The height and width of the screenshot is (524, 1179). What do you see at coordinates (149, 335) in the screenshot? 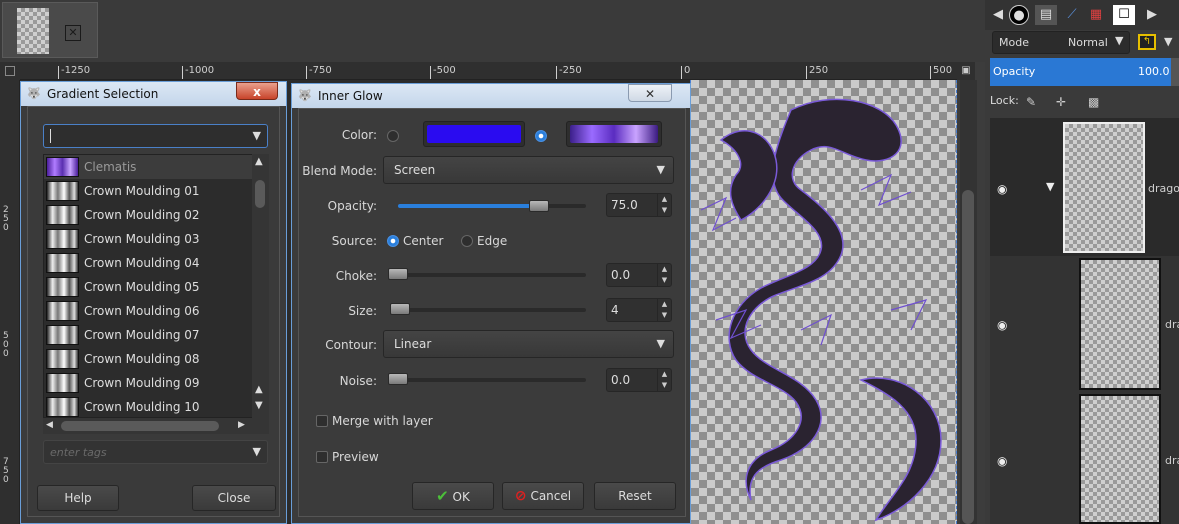
I see `list-item: Crown Moulding 07` at bounding box center [149, 335].